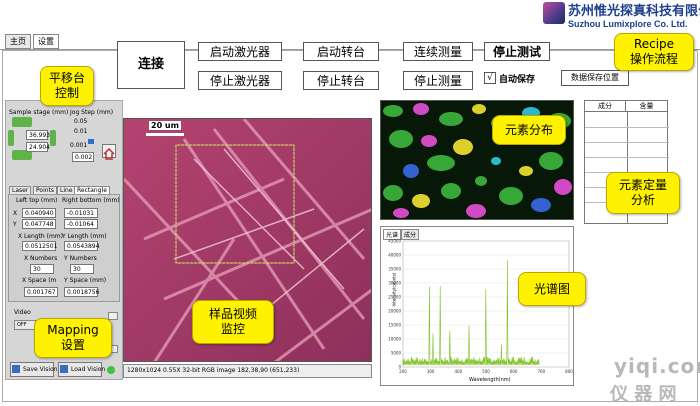 The width and height of the screenshot is (700, 406). What do you see at coordinates (643, 394) in the screenshot?
I see `watermark-line2: 仪 器 网` at bounding box center [643, 394].